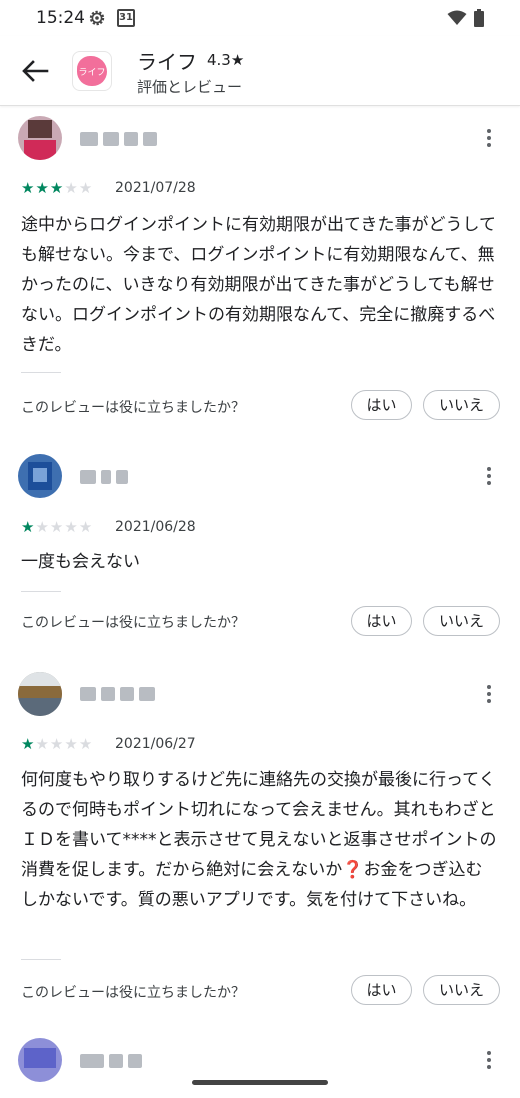  I want to click on app-header: ライフ ライフ 4.3★ 評価とレビュー, so click(260, 71).